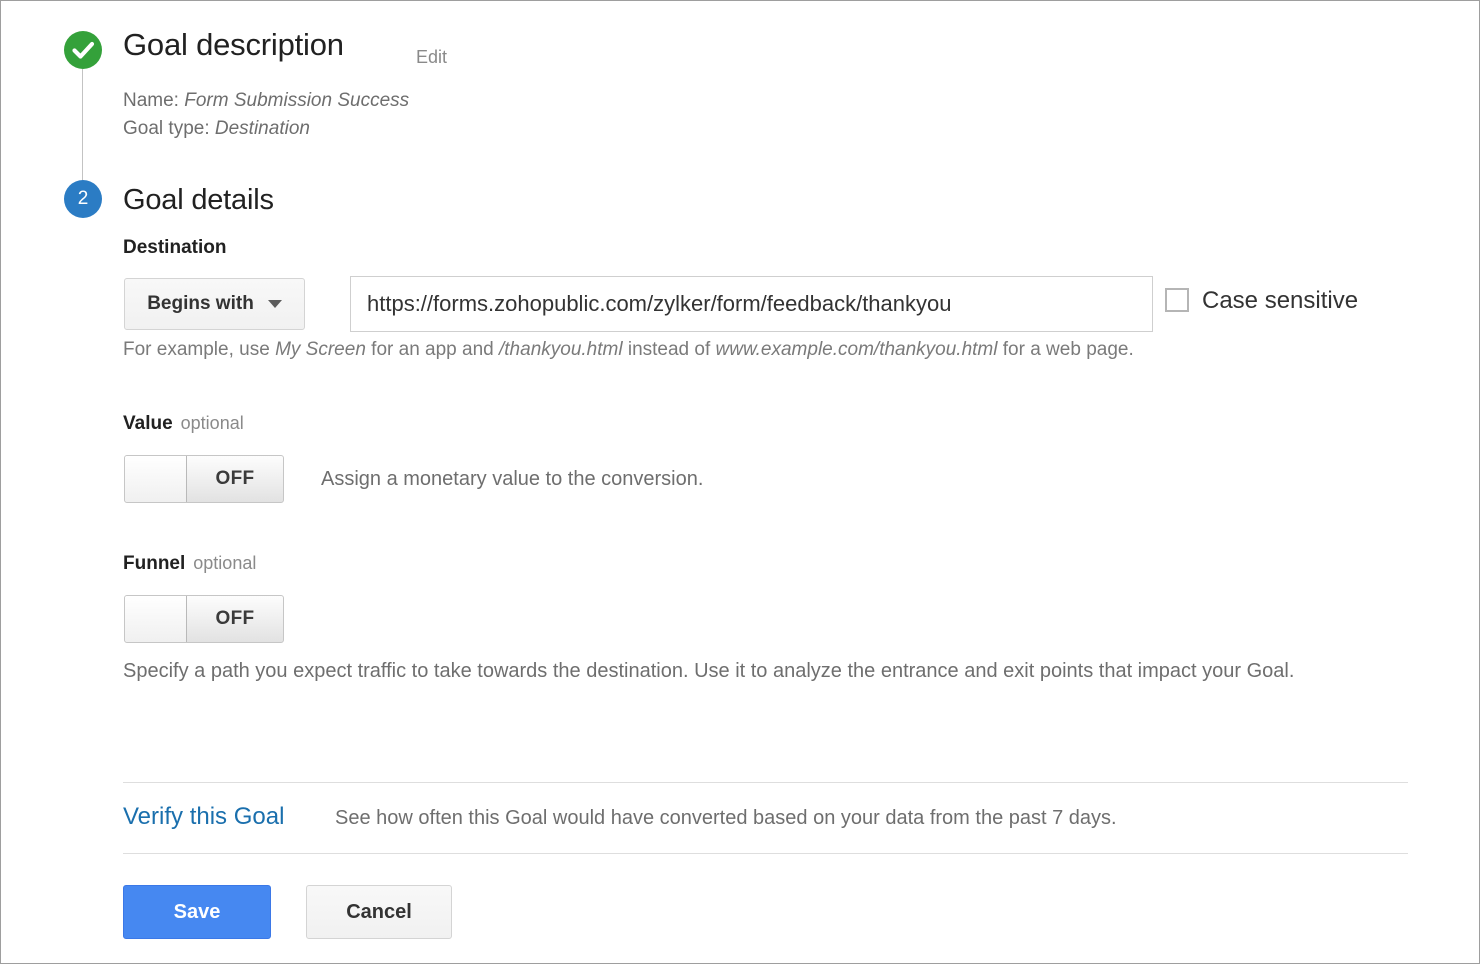 The height and width of the screenshot is (964, 1480). Describe the element at coordinates (765, 853) in the screenshot. I see `verify-divider-bottom` at that location.